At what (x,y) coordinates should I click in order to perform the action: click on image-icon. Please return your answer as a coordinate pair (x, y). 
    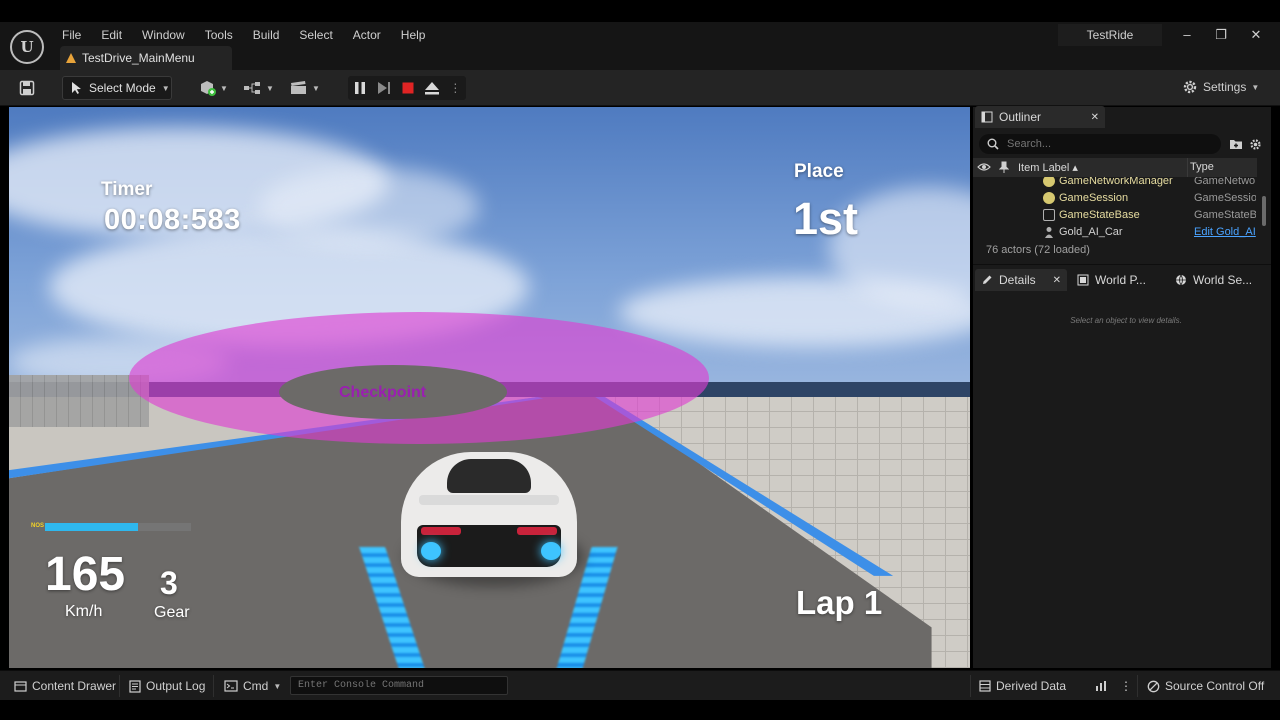
    Looking at the image, I should click on (1049, 214).